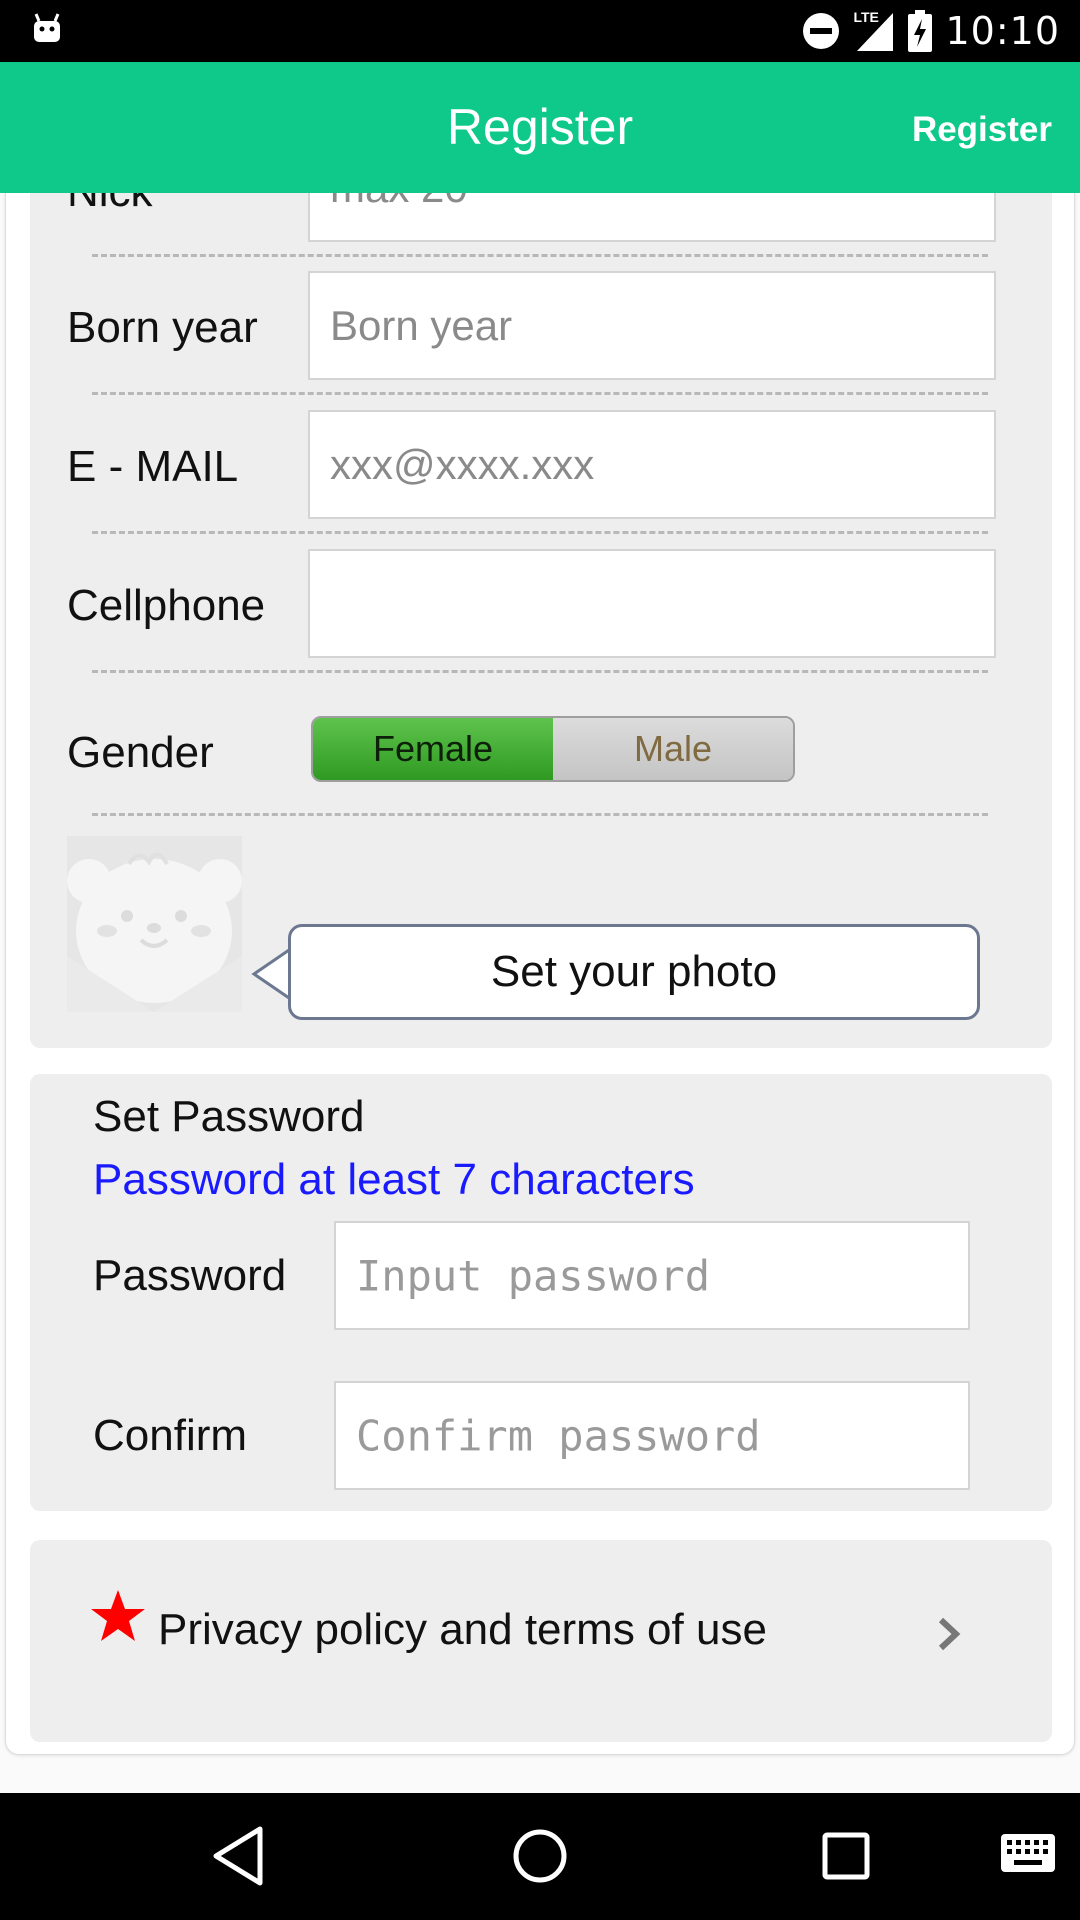 Image resolution: width=1080 pixels, height=1920 pixels. I want to click on lte-signal-icon: LTE, so click(874, 31).